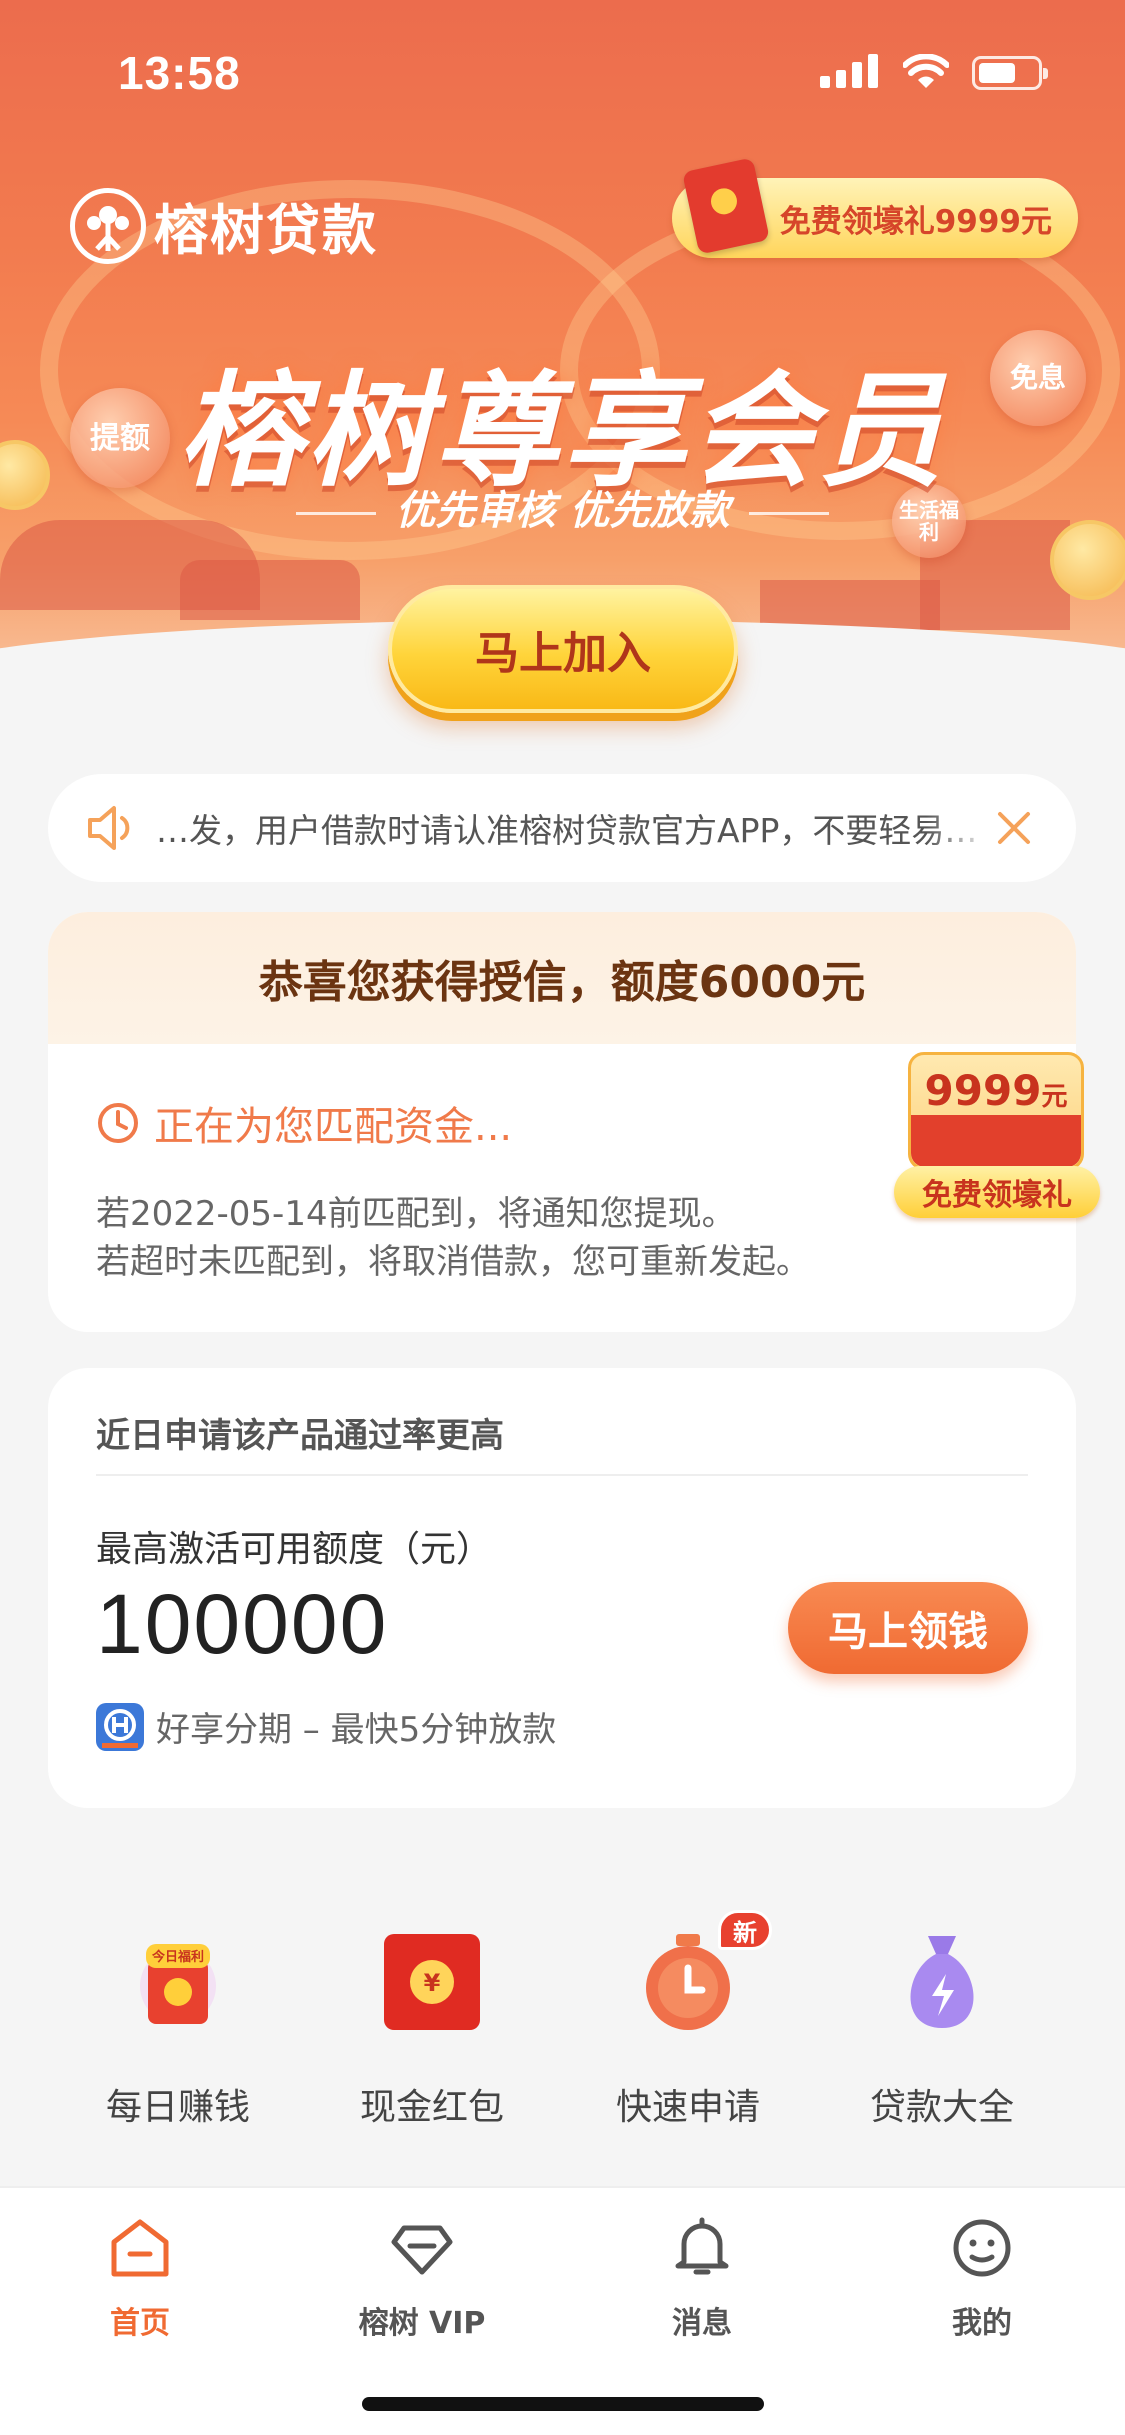 This screenshot has height=2435, width=1125. Describe the element at coordinates (687, 2107) in the screenshot. I see `entry-label: 快速申请` at that location.